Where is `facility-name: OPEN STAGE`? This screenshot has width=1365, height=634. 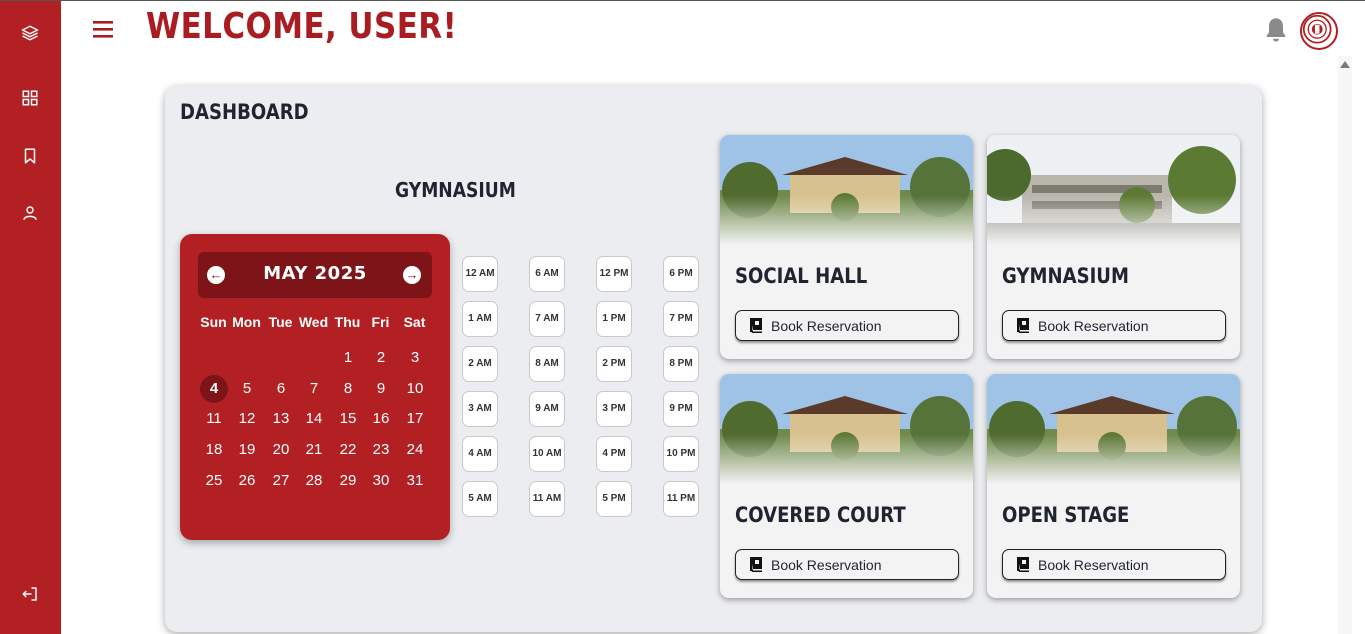
facility-name: OPEN STAGE is located at coordinates (1066, 515).